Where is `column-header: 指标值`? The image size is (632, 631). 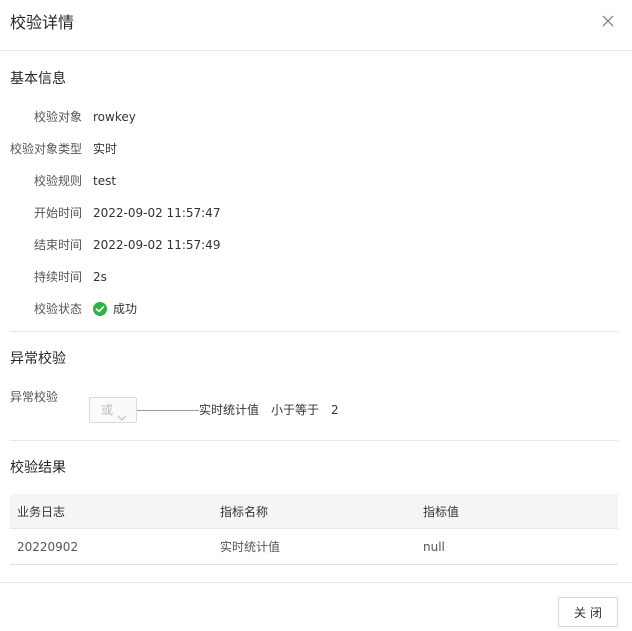 column-header: 指标值 is located at coordinates (517, 511).